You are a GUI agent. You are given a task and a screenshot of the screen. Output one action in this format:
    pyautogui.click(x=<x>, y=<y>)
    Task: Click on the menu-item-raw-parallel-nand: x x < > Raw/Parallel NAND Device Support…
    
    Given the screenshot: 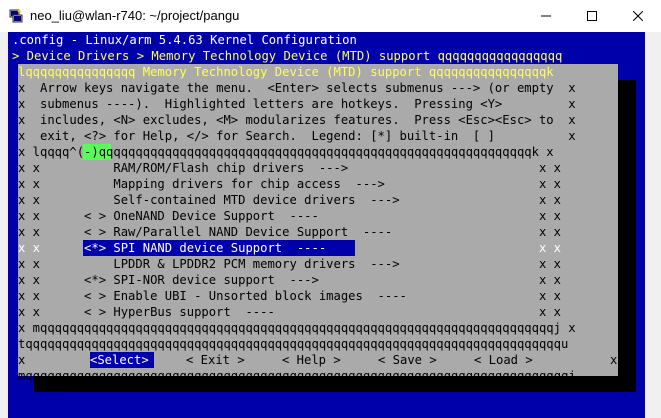 What is the action you would take?
    pyautogui.click(x=289, y=232)
    